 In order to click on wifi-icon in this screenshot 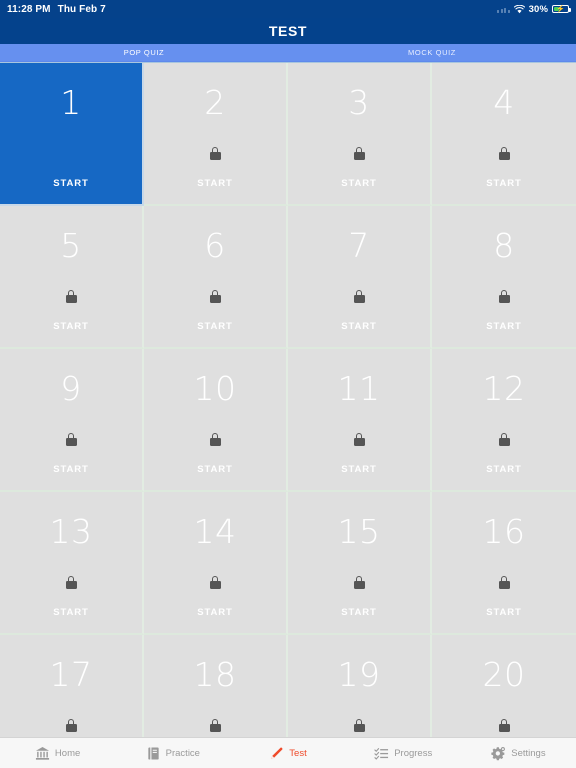, I will do `click(519, 9)`.